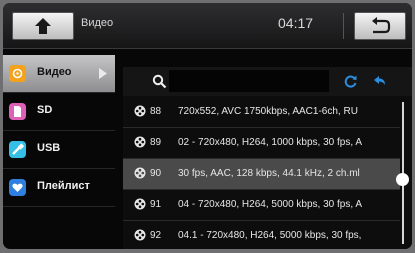 This screenshot has height=253, width=415. What do you see at coordinates (270, 142) in the screenshot?
I see `item-title: 02 - 720x480, H264, 1000 kbps, 30 fps, A` at bounding box center [270, 142].